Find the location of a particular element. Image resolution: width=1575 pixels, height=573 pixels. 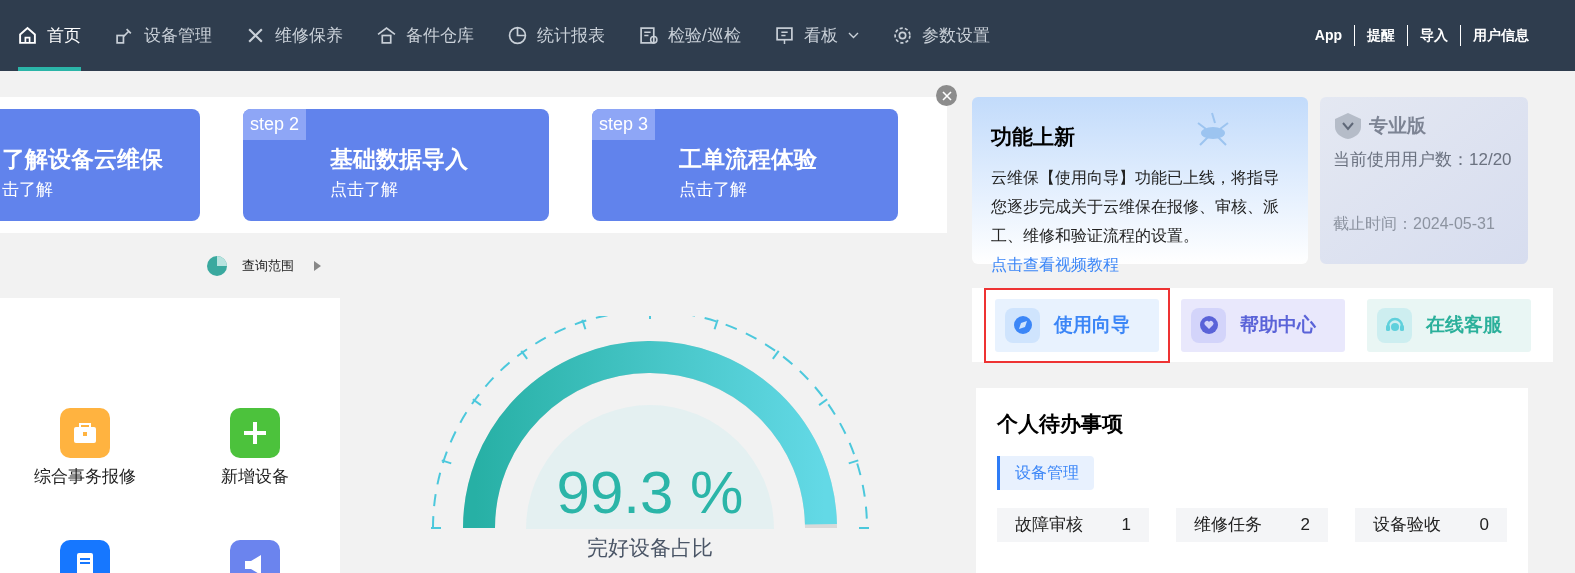

step-badge: step 3 is located at coordinates (624, 124).